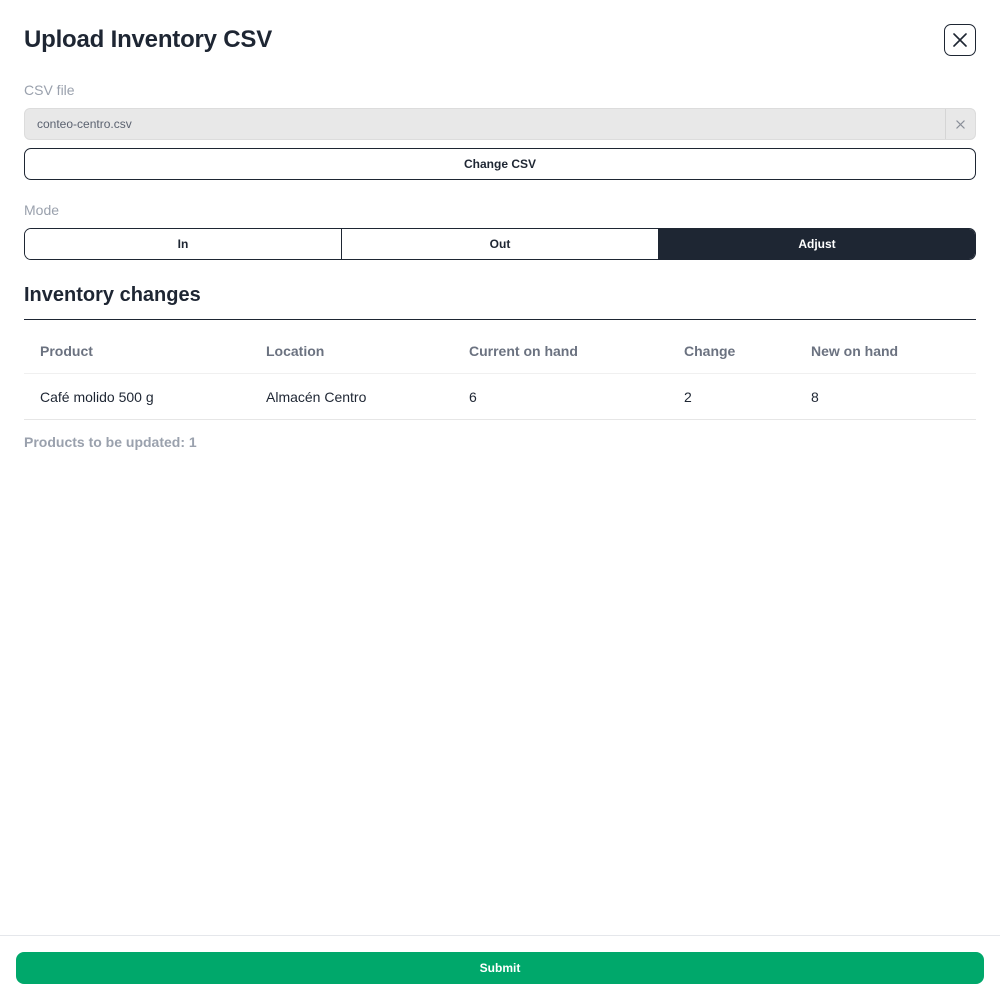  I want to click on dialog-title: Upload Inventory CSV, so click(148, 39).